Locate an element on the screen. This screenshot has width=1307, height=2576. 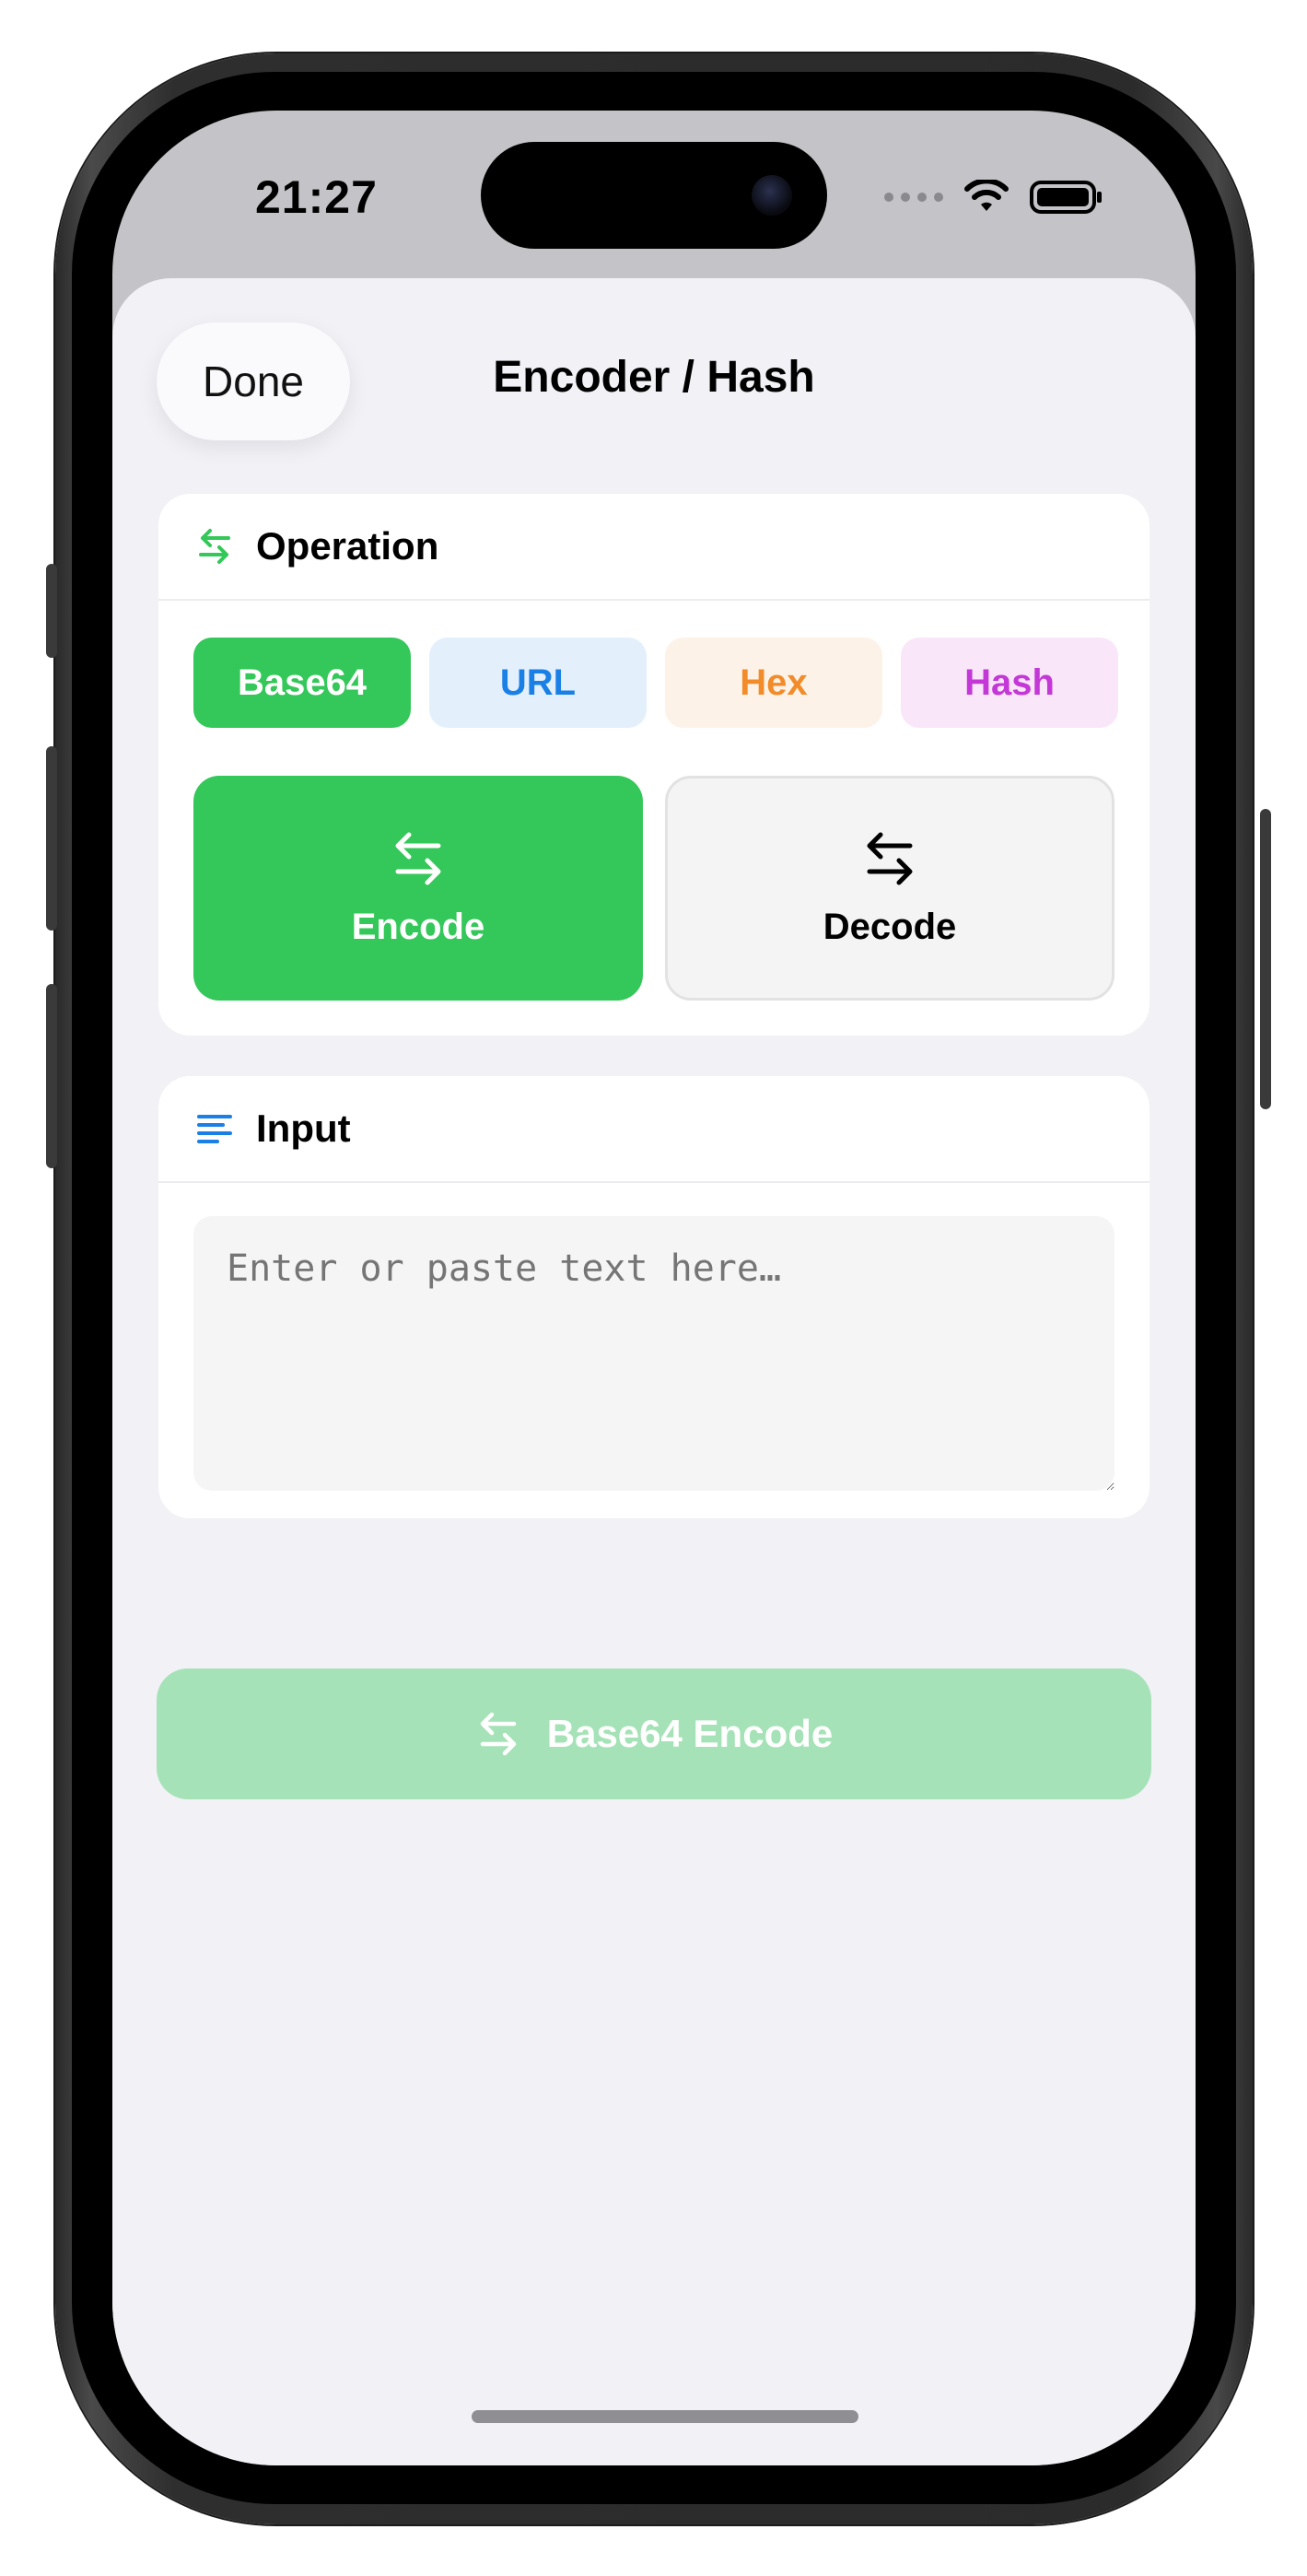
operation-header: Operation is located at coordinates (653, 547).